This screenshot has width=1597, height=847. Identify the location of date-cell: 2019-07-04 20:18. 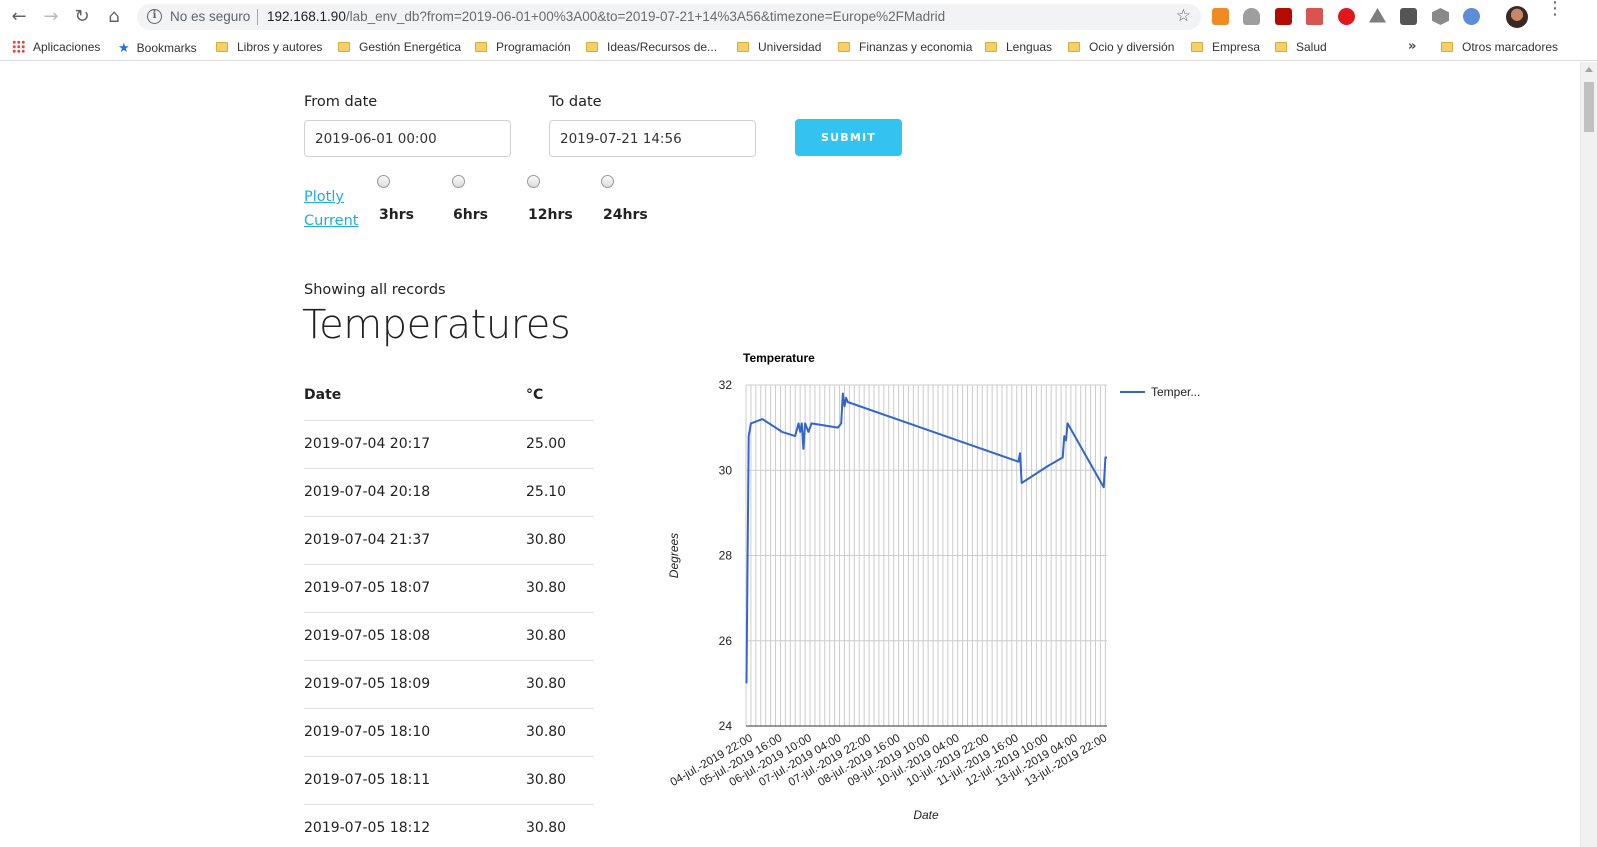
(367, 492).